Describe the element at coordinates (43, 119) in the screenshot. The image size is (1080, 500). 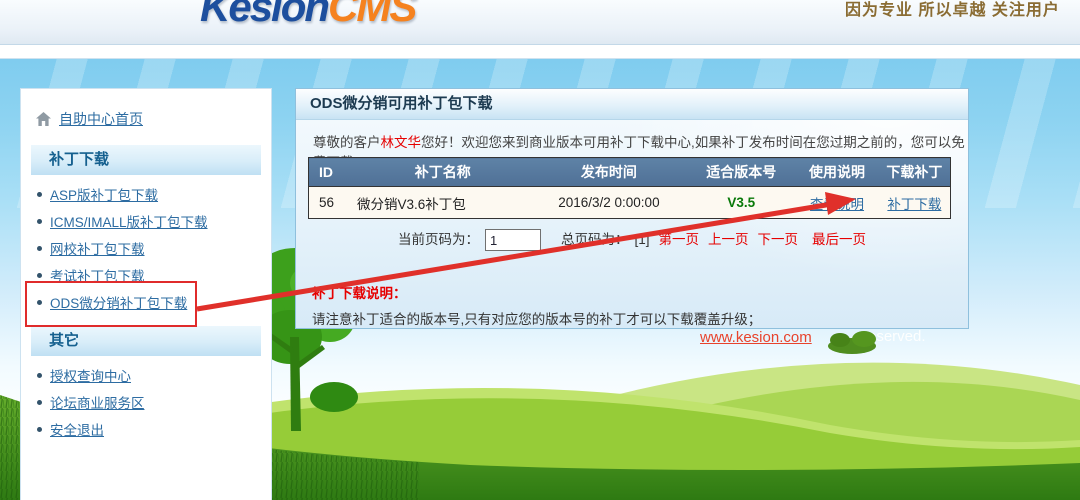
I see `home-icon` at that location.